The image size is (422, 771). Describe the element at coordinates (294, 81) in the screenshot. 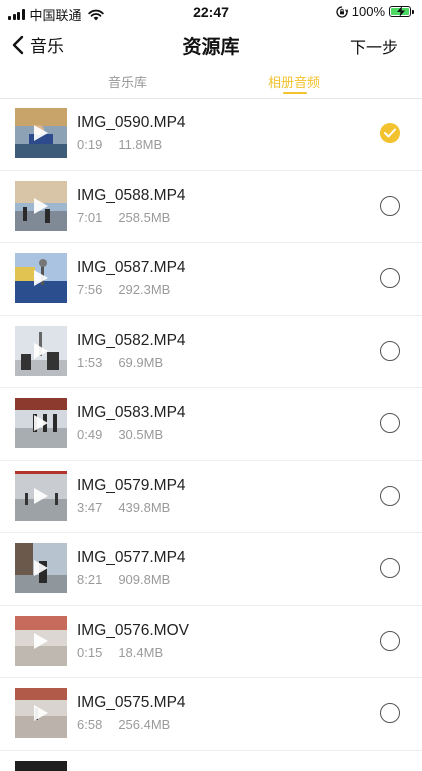

I see `tab-album-audio: 相册音频` at that location.